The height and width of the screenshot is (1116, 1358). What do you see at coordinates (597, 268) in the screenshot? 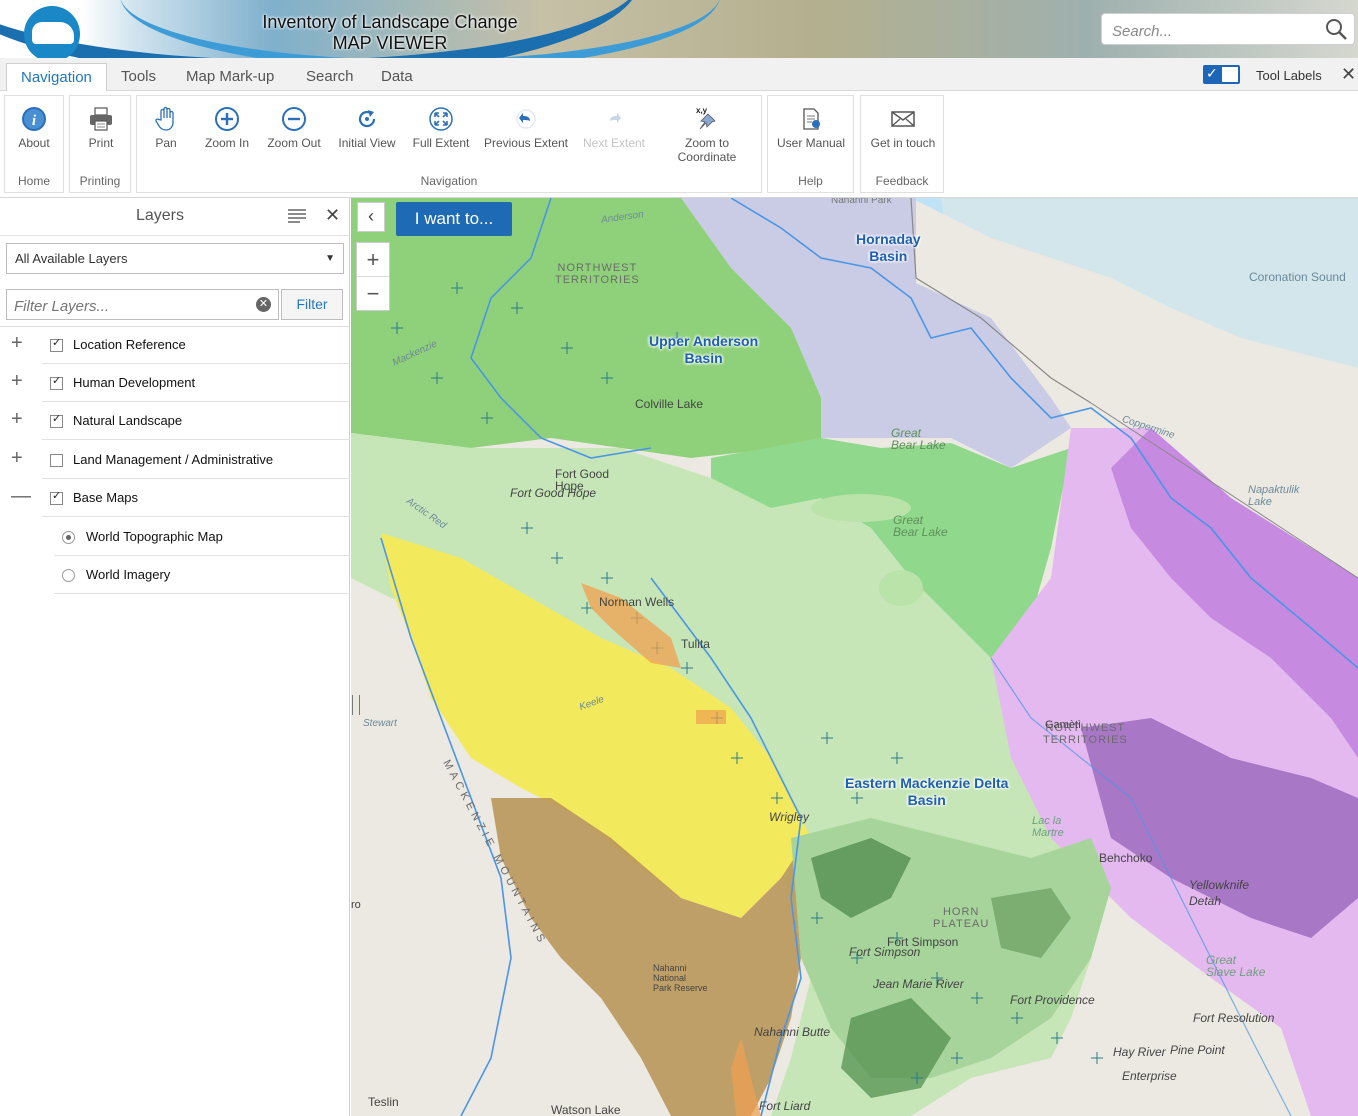
I see `territory-label-line: NORTHWEST` at bounding box center [597, 268].